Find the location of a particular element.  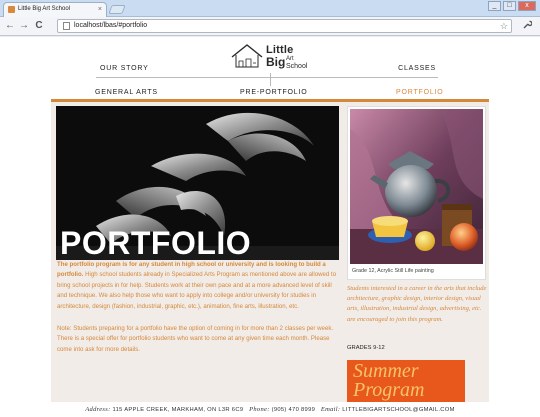

address-text: 115 APPLE CREEK, MARKHAM, ON L3R 6C9 is located at coordinates (178, 410).